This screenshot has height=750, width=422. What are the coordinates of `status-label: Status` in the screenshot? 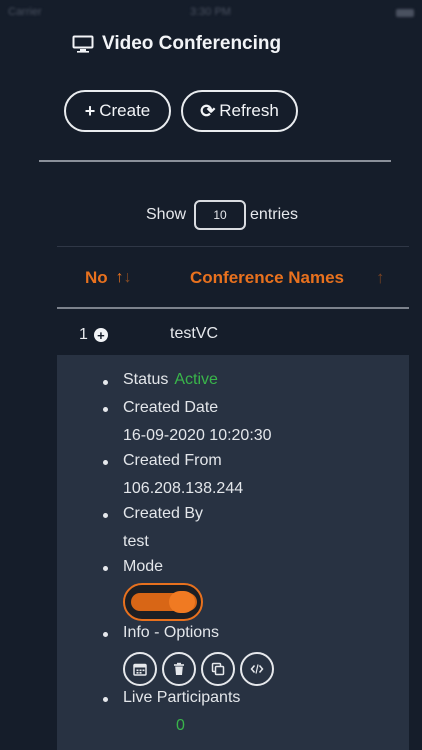 It's located at (146, 379).